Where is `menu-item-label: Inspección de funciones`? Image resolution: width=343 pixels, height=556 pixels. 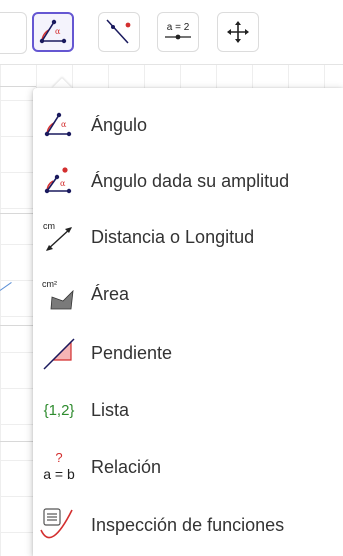
menu-item-label: Inspección de funciones is located at coordinates (188, 524).